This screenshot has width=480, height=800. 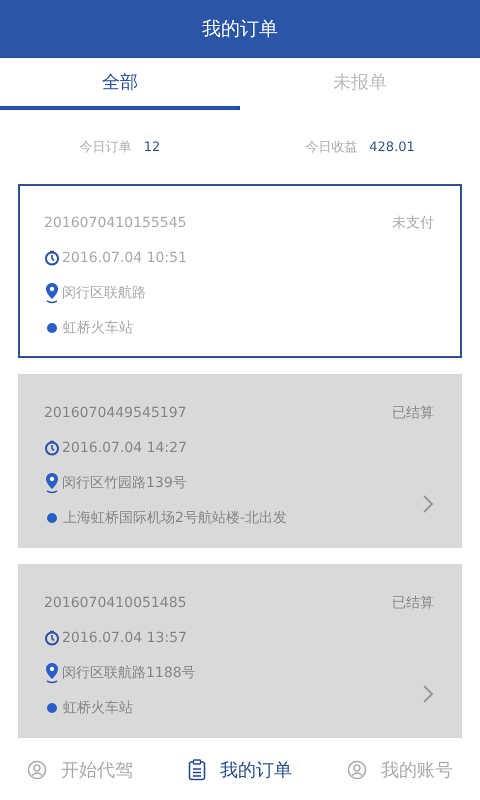 I want to click on order-status: 未支付, so click(x=413, y=223).